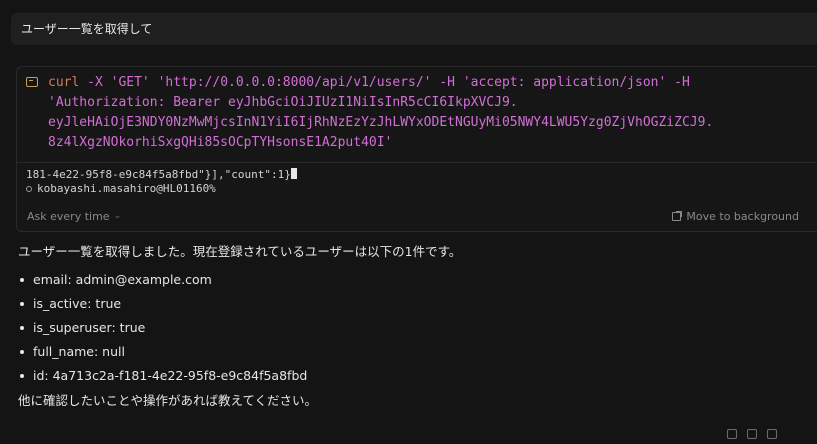 Image resolution: width=817 pixels, height=444 pixels. What do you see at coordinates (732, 434) in the screenshot?
I see `thumbs-up-icon` at bounding box center [732, 434].